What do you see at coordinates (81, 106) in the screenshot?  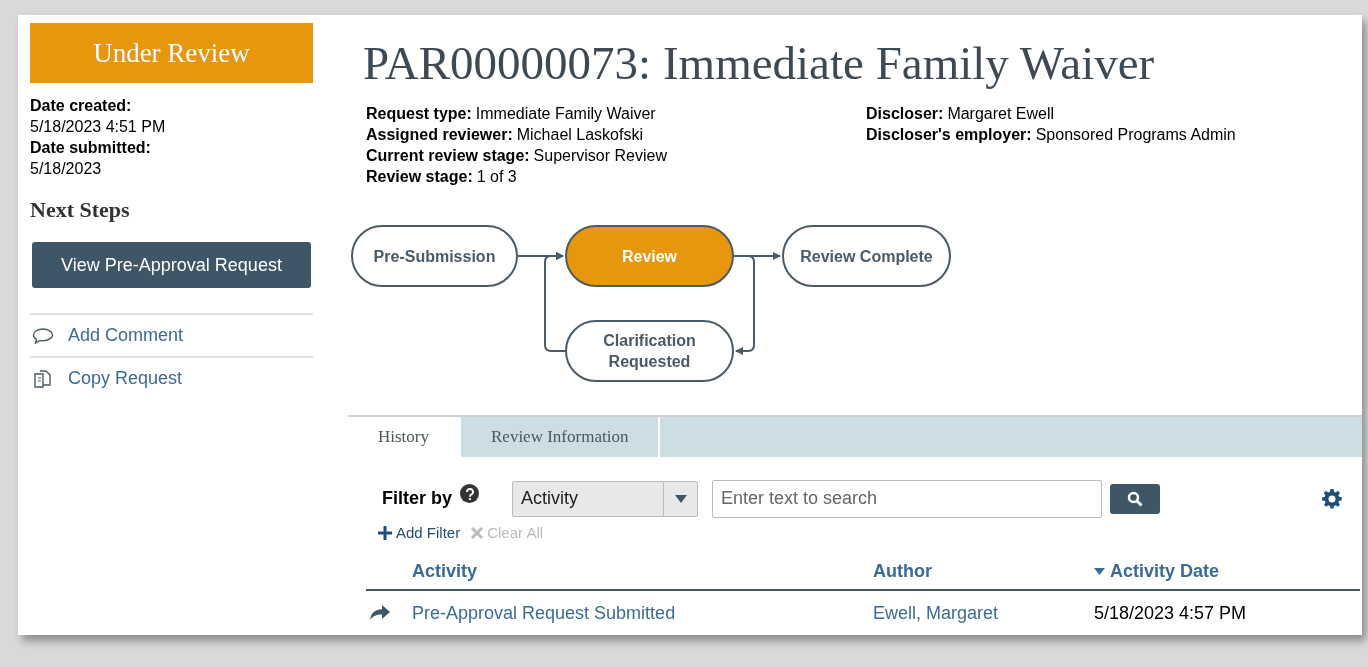 I see `date-label: Date created:` at bounding box center [81, 106].